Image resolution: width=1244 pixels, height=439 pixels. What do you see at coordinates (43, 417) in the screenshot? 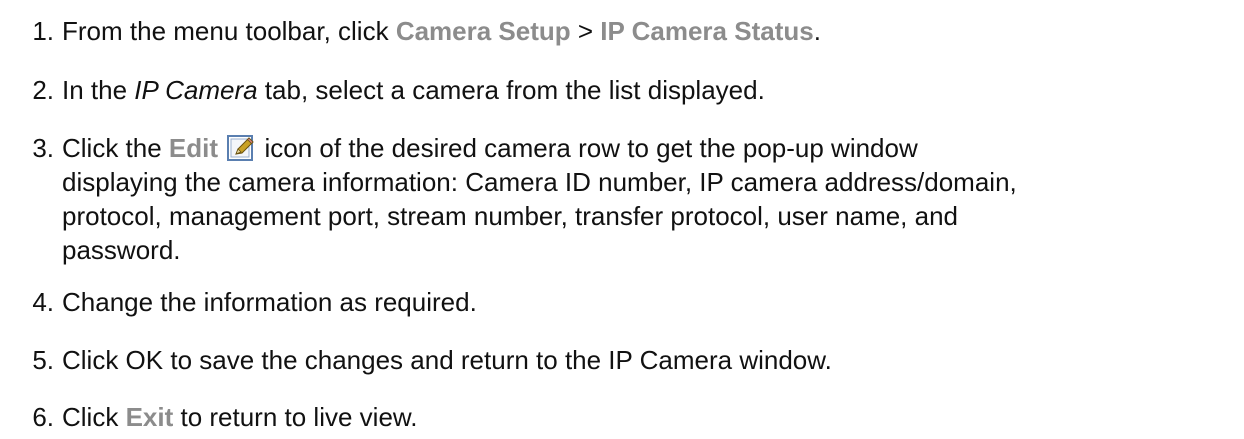
I see `step-number: 6.` at bounding box center [43, 417].